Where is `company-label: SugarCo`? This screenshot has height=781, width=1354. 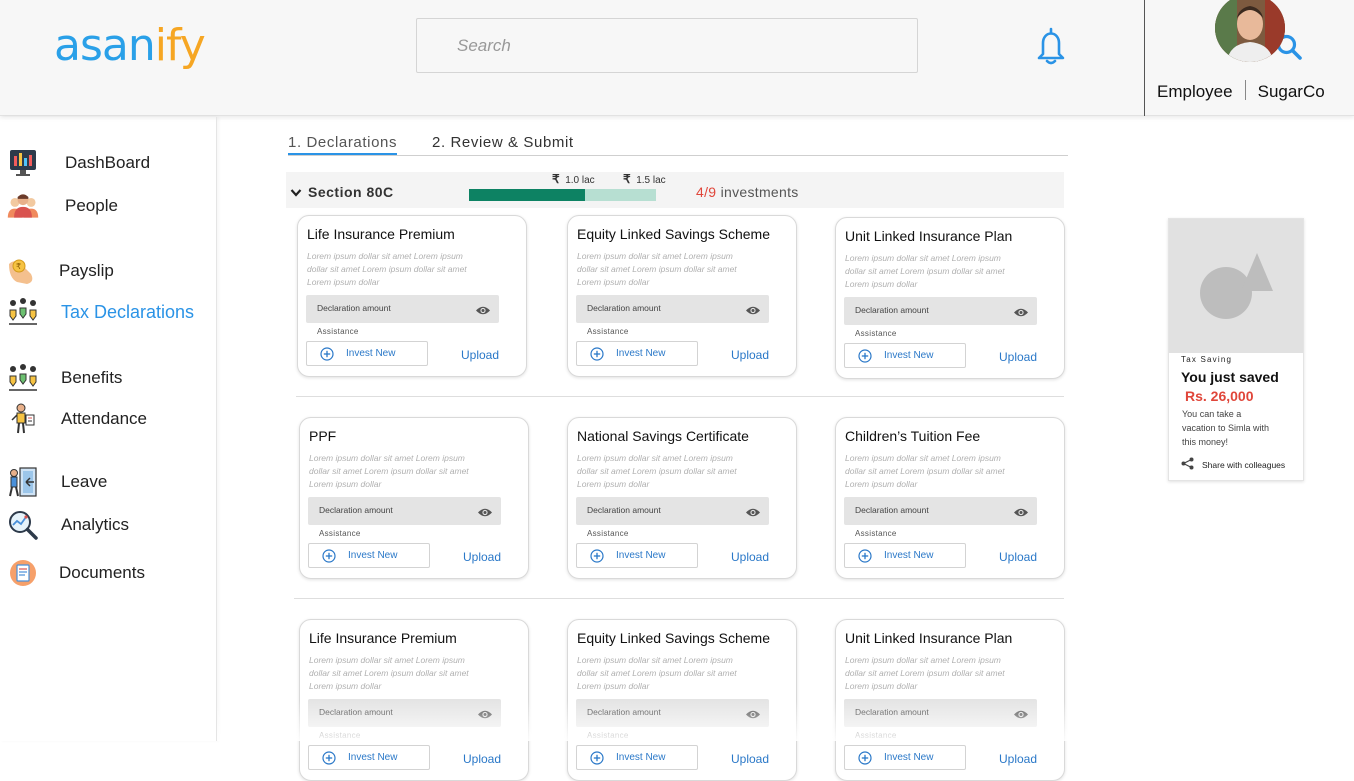
company-label: SugarCo is located at coordinates (1291, 91).